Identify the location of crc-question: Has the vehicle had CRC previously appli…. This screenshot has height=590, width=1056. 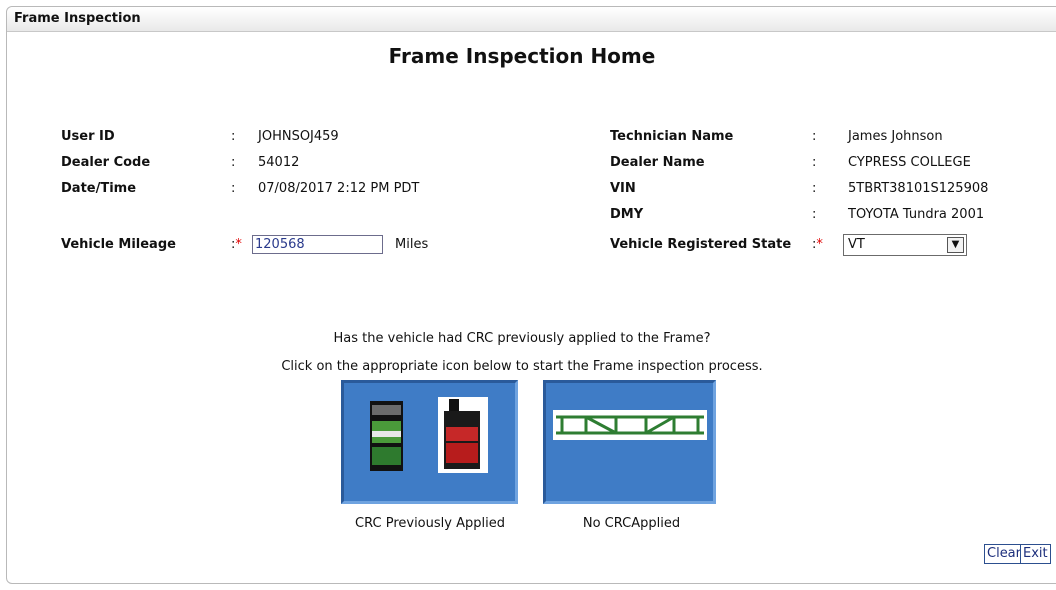
(522, 338).